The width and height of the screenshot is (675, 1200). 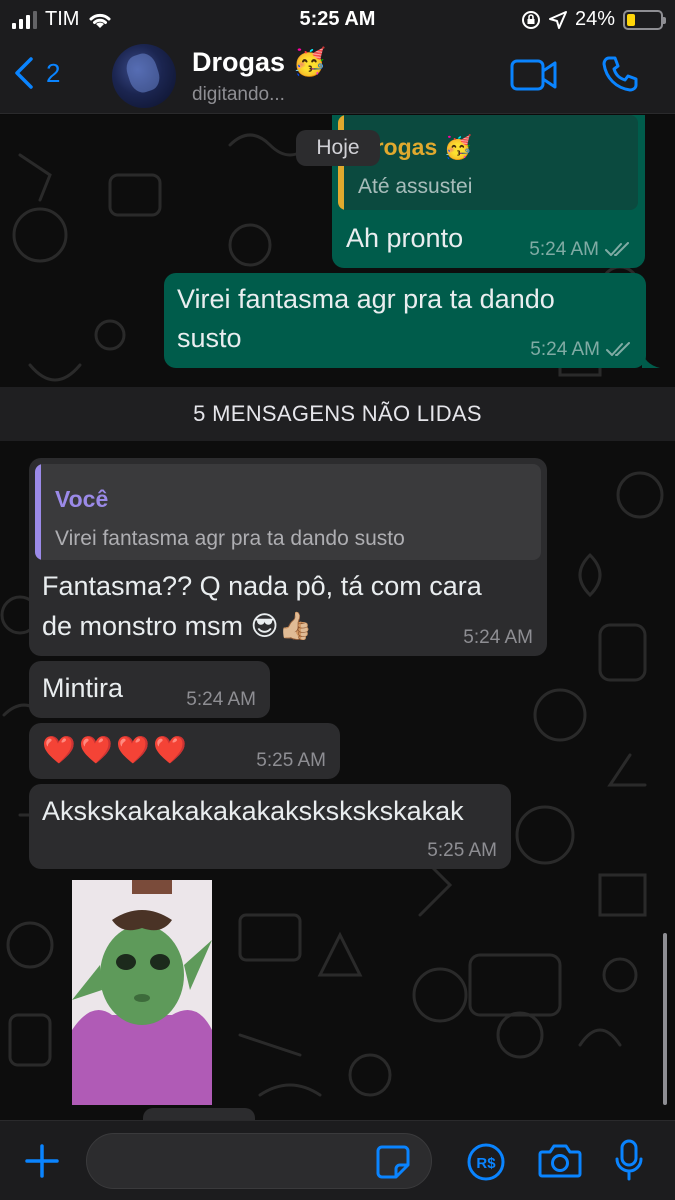 I want to click on quote-bar, so click(x=38, y=512).